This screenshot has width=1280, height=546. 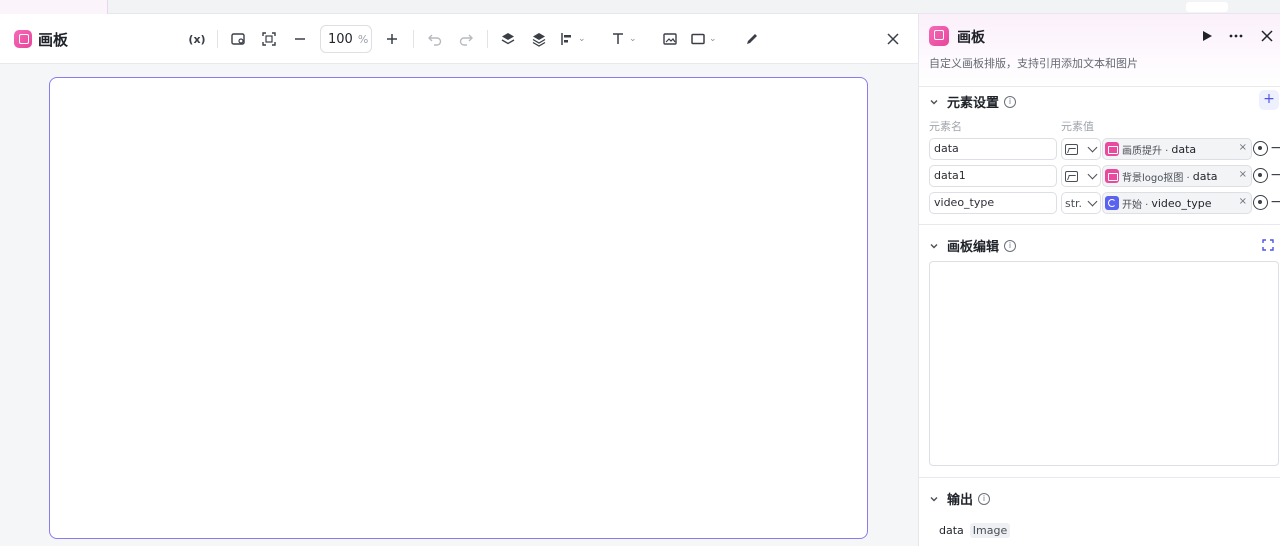 What do you see at coordinates (392, 39) in the screenshot?
I see `zoom-in-icon` at bounding box center [392, 39].